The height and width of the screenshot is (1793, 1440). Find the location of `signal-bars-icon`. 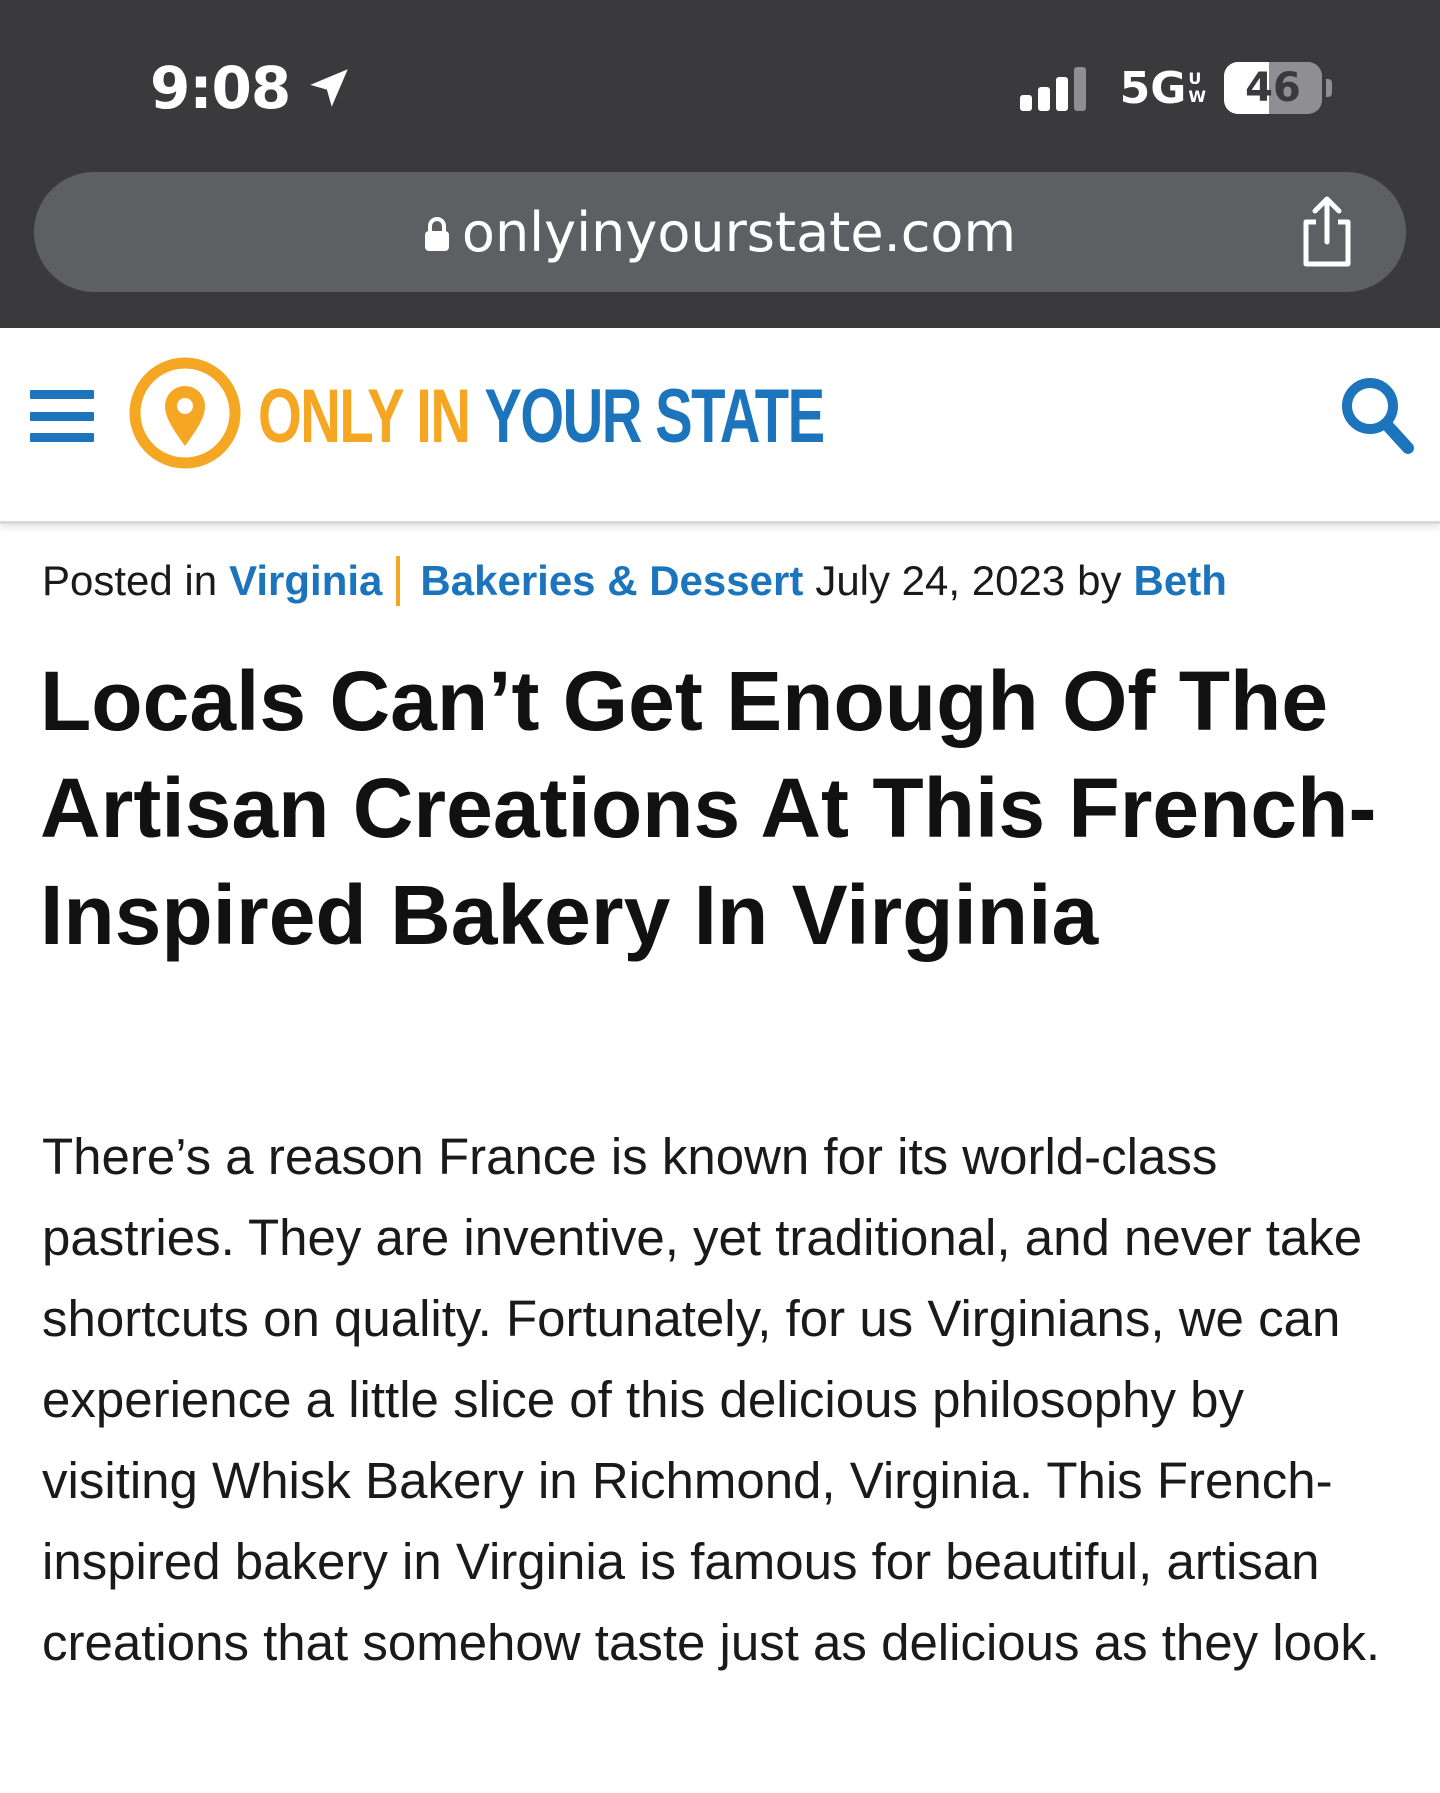

signal-bars-icon is located at coordinates (1055, 88).